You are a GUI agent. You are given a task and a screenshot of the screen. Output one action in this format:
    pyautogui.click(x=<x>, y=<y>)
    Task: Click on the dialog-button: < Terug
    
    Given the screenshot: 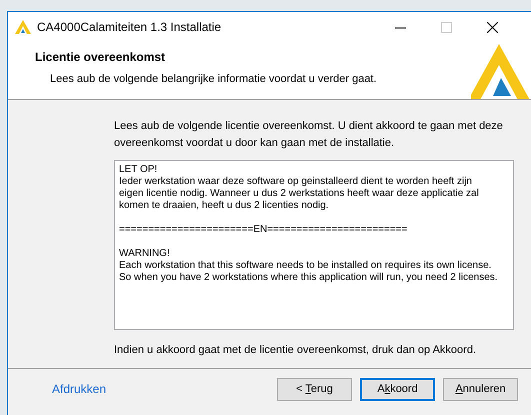 What is the action you would take?
    pyautogui.click(x=314, y=389)
    